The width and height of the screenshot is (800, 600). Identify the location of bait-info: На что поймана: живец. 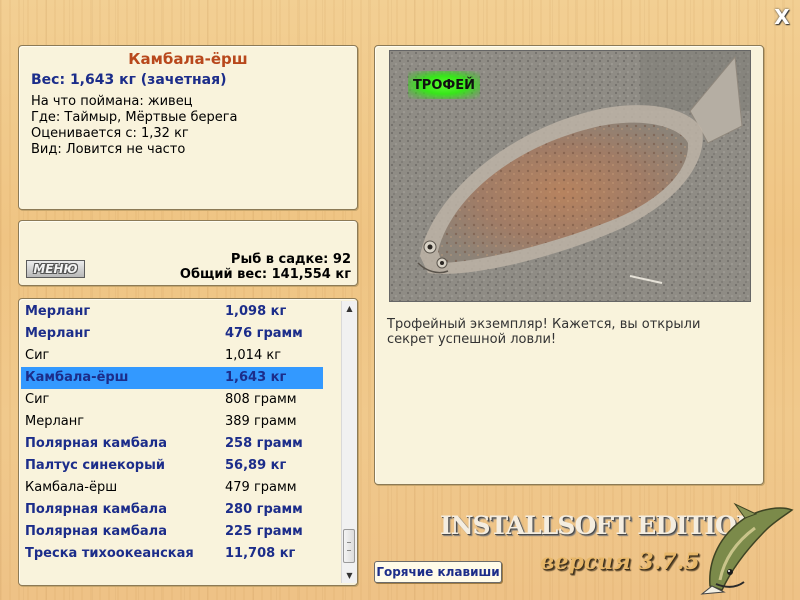
(112, 101).